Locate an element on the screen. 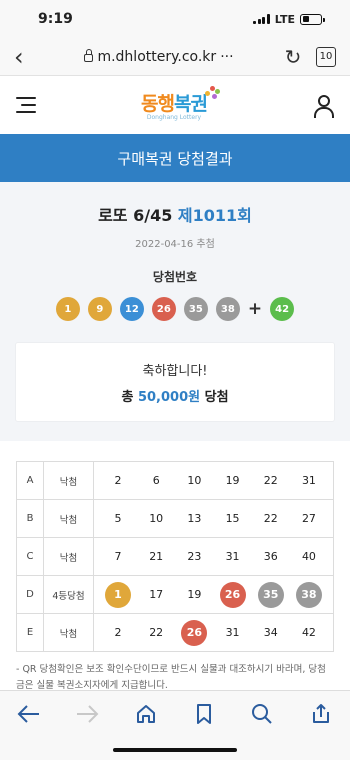 Image resolution: width=350 pixels, height=760 pixels. bonus-ball: 42 is located at coordinates (282, 309).